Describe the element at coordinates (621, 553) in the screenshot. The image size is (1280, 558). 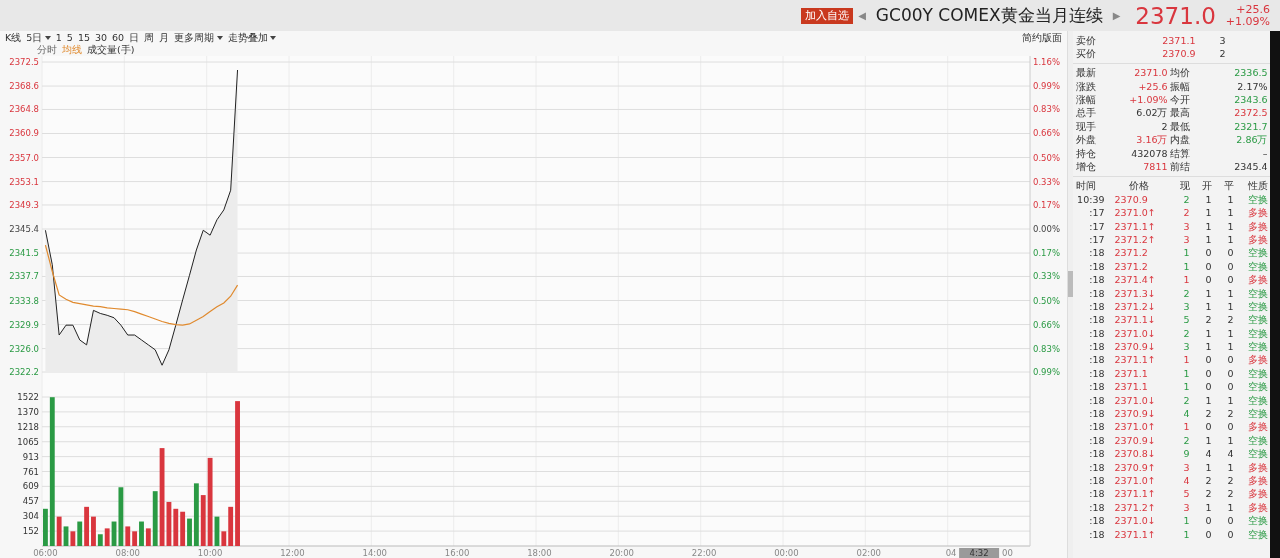
I see `time-axis-label: 20:00` at that location.